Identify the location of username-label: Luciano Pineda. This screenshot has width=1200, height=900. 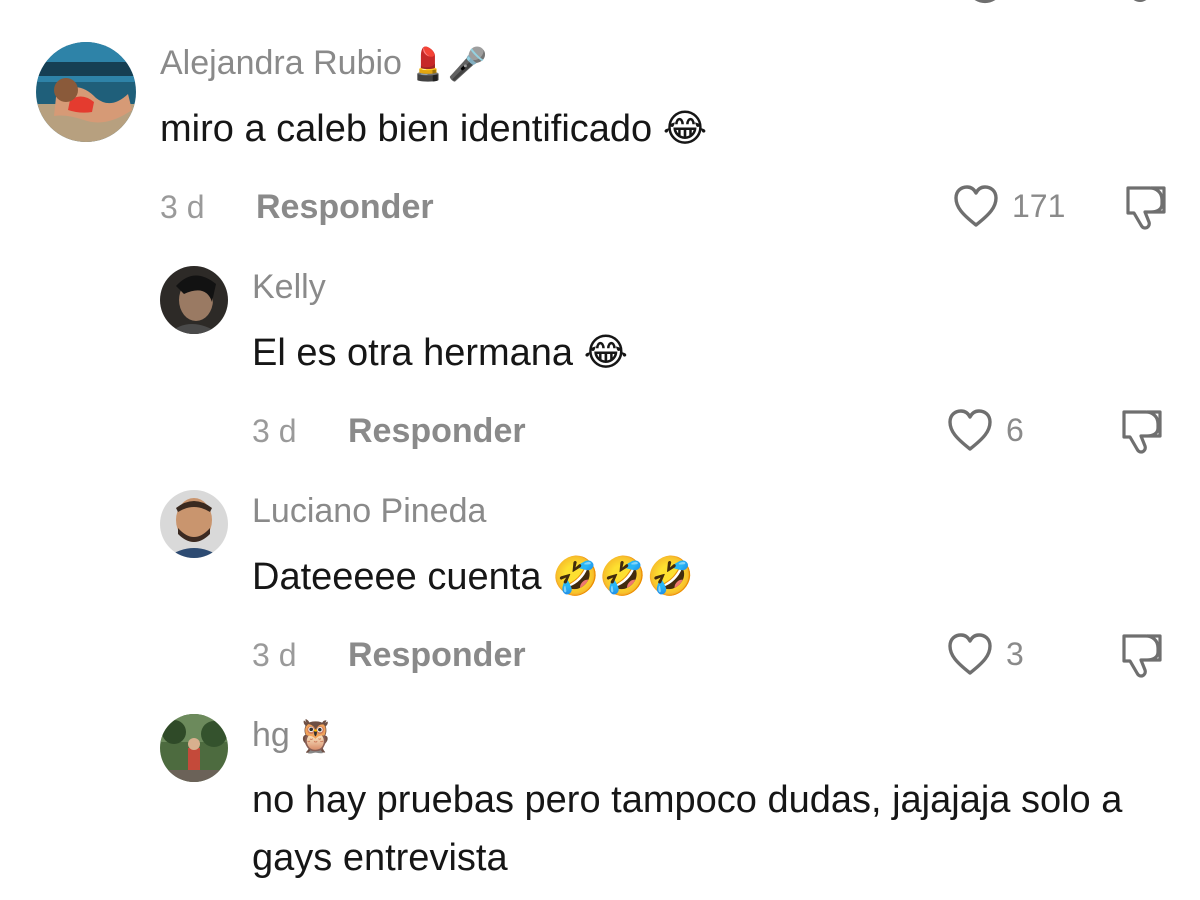
(369, 511).